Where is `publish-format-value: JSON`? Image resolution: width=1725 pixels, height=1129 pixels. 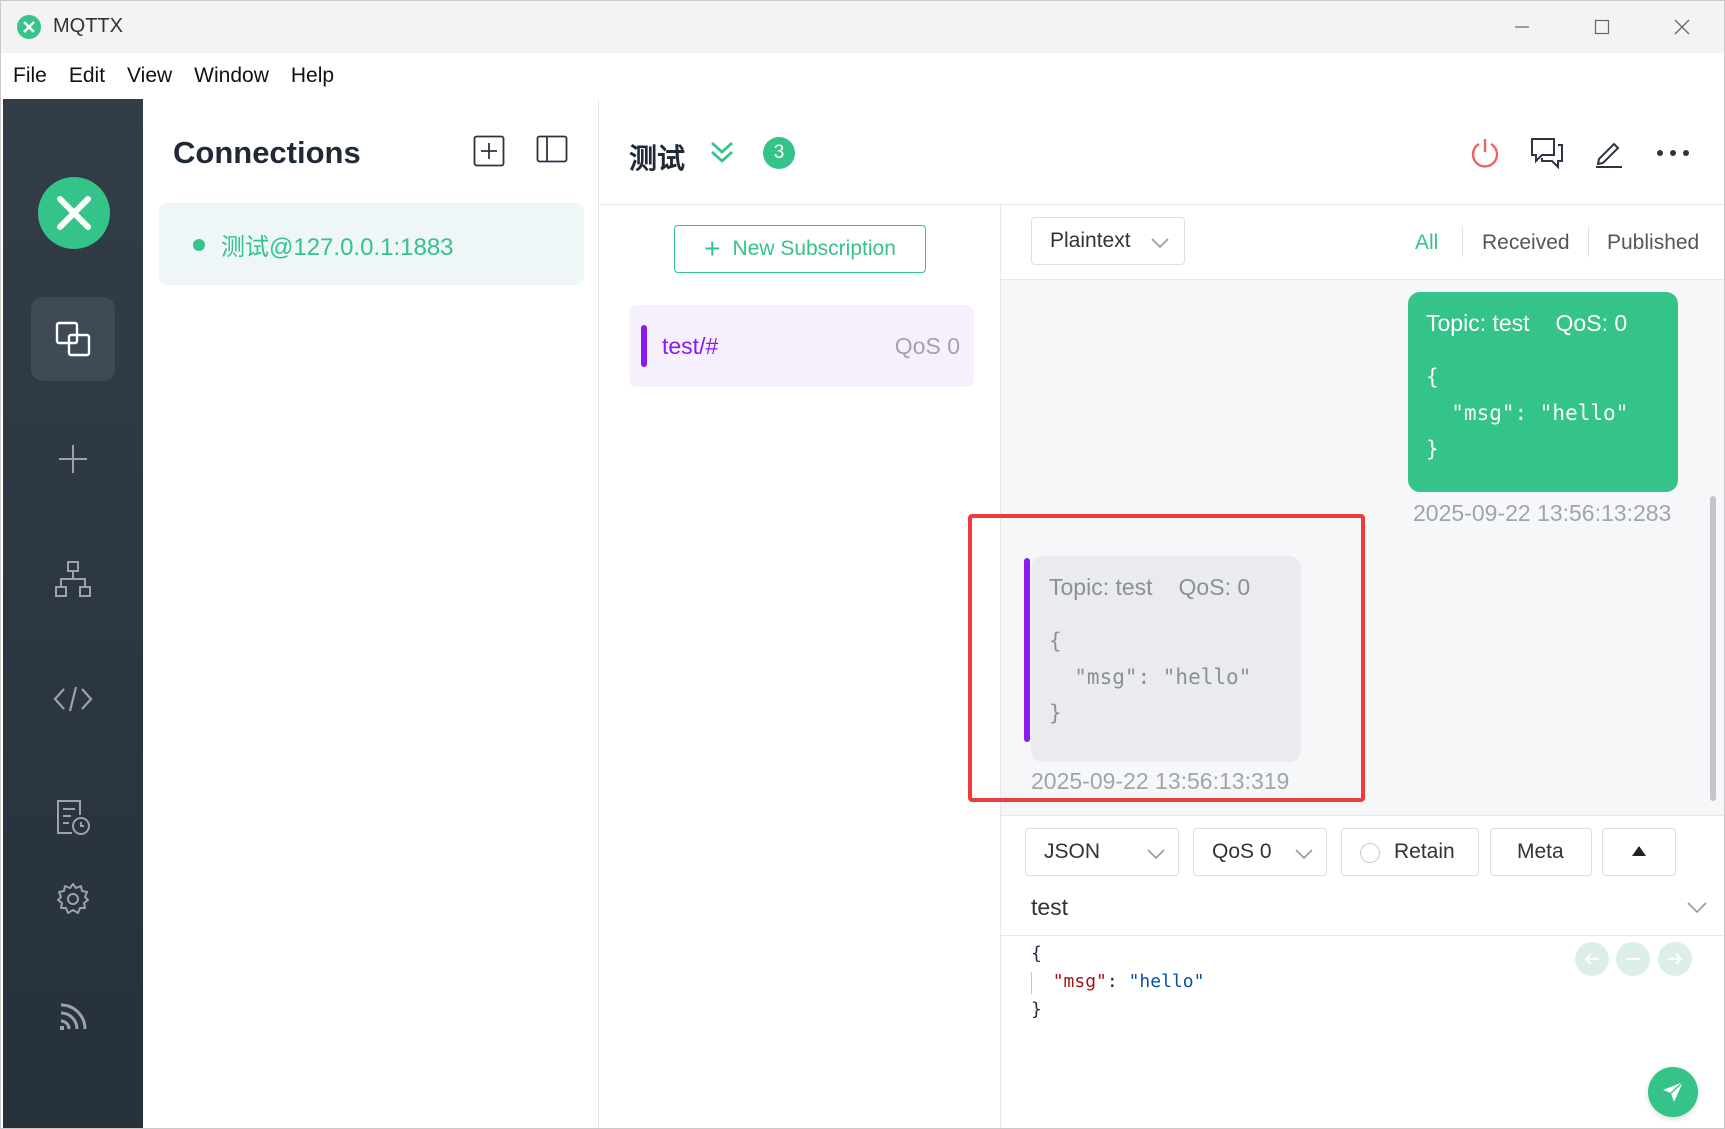
publish-format-value: JSON is located at coordinates (1072, 851).